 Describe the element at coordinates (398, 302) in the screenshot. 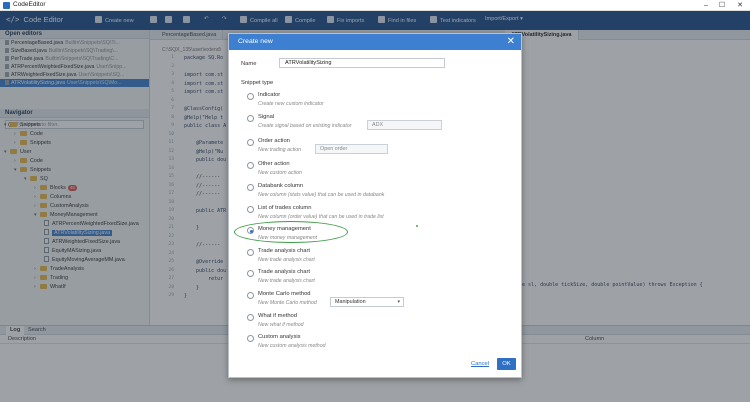

I see `chevron-down-icon: ▾` at that location.